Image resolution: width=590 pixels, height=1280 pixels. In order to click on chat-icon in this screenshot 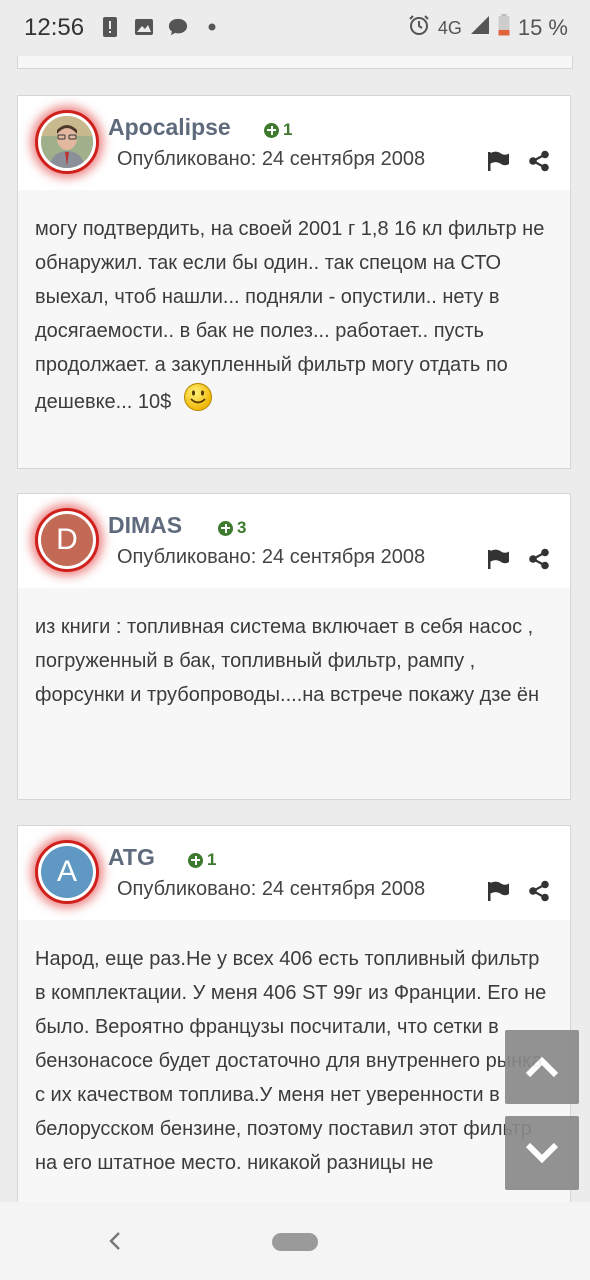, I will do `click(178, 27)`.